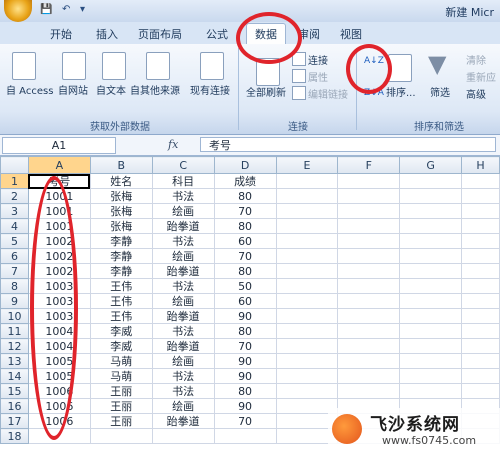 Image resolution: width=500 pixels, height=454 pixels. What do you see at coordinates (14, 196) in the screenshot?
I see `row-header: 2` at bounding box center [14, 196].